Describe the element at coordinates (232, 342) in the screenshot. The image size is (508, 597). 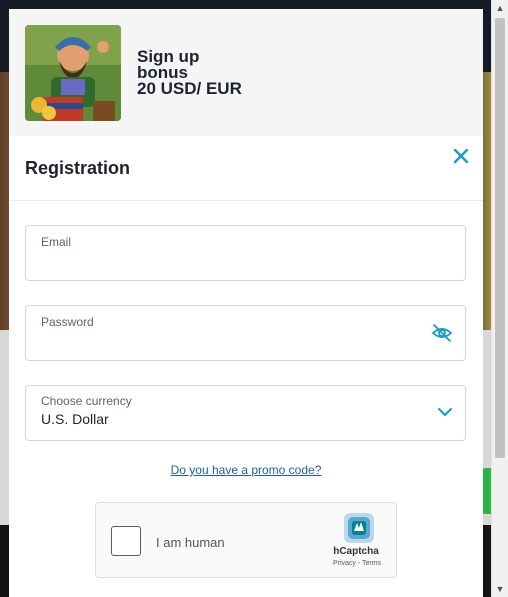
I see `password-input` at that location.